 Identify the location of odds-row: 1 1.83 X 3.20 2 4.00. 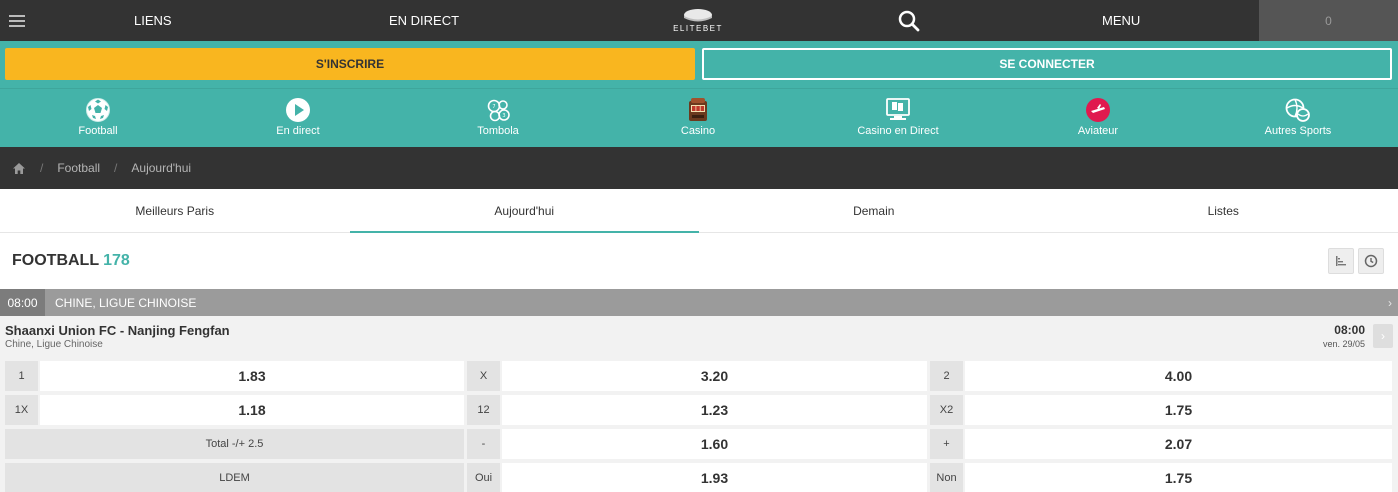
(699, 376).